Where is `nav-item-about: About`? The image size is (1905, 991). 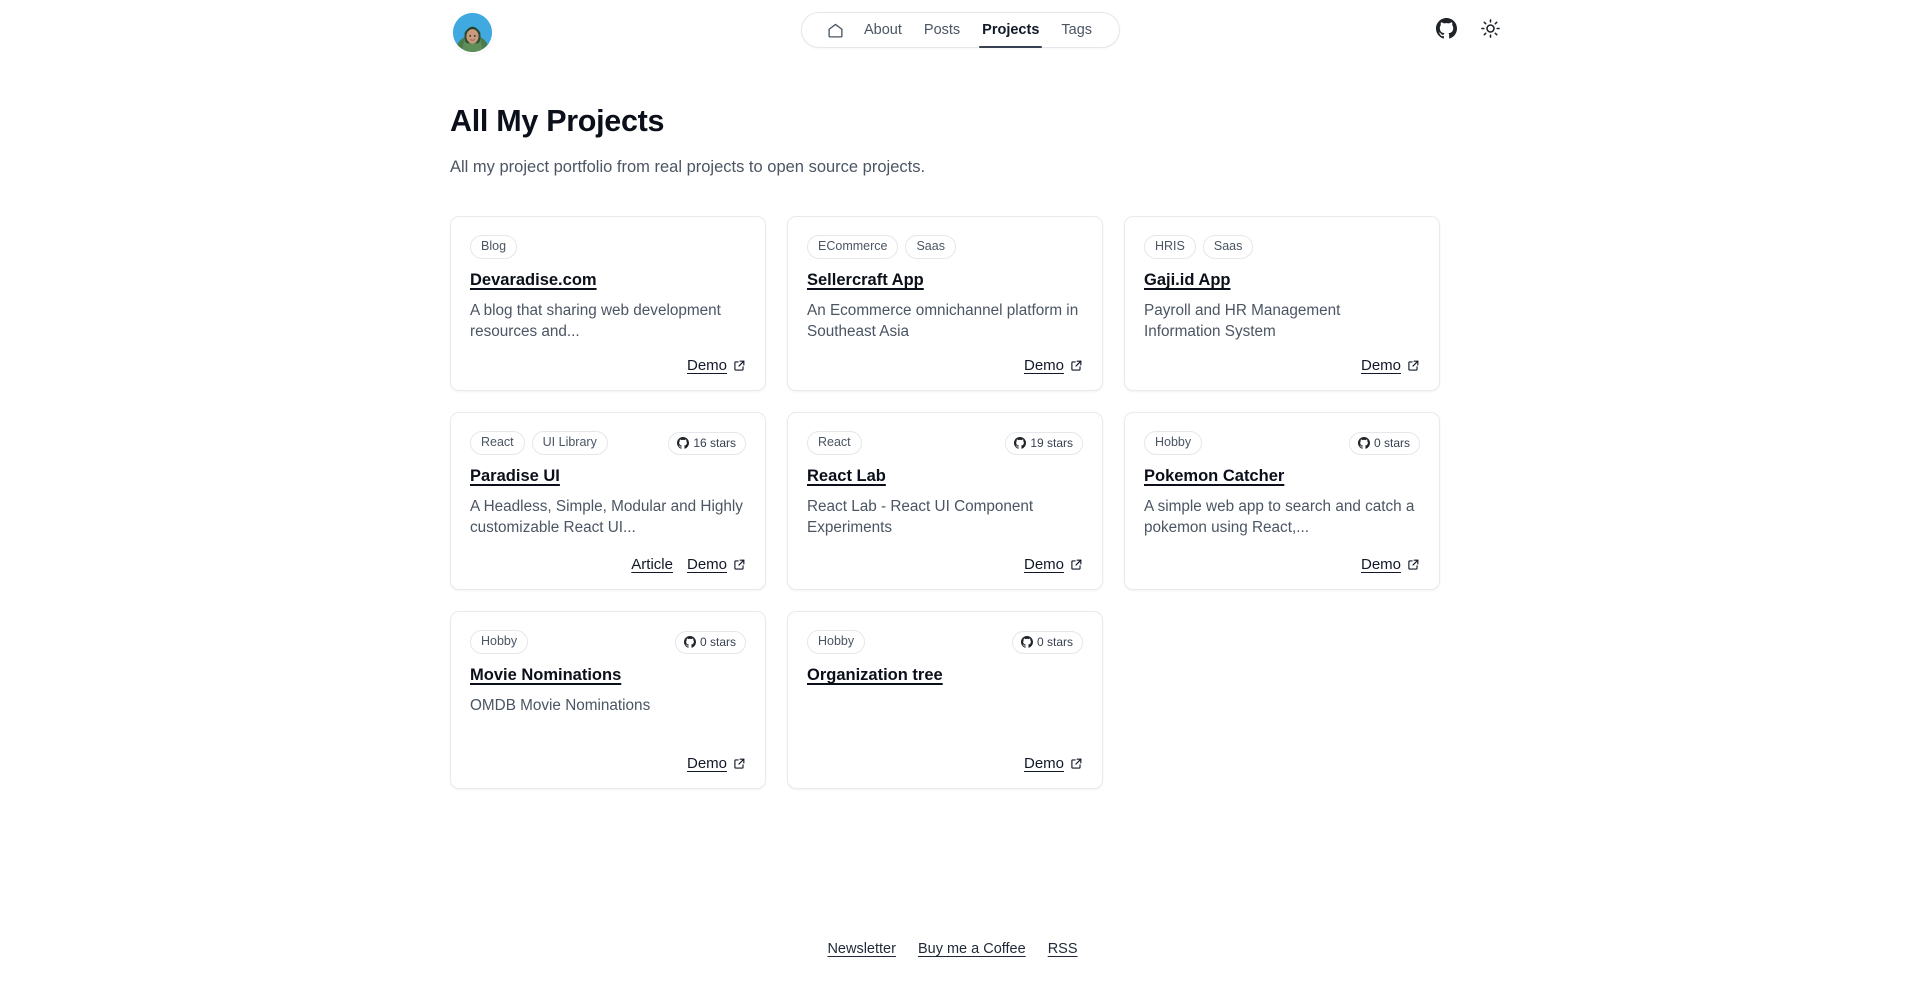
nav-item-about: About is located at coordinates (883, 30).